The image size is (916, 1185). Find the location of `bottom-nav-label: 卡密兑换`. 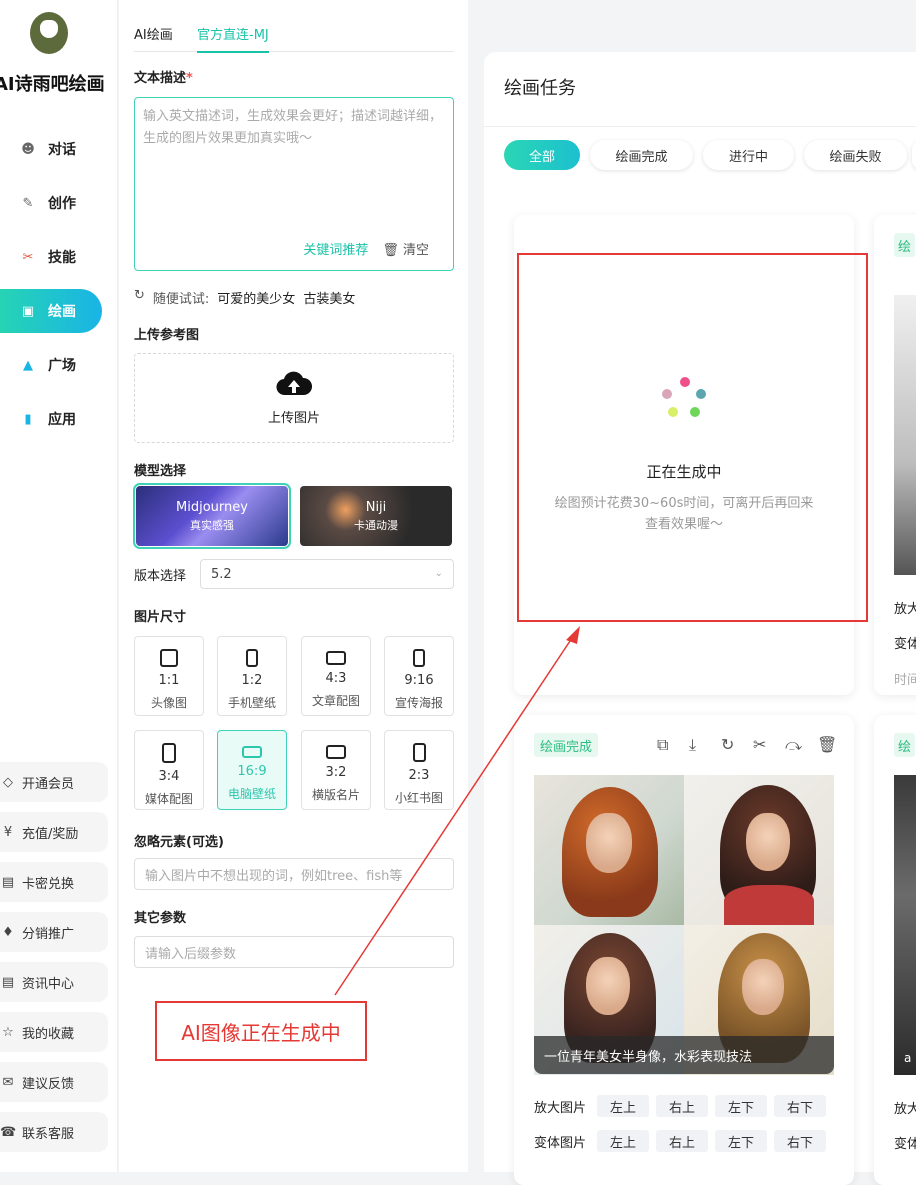

bottom-nav-label: 卡密兑换 is located at coordinates (48, 884).